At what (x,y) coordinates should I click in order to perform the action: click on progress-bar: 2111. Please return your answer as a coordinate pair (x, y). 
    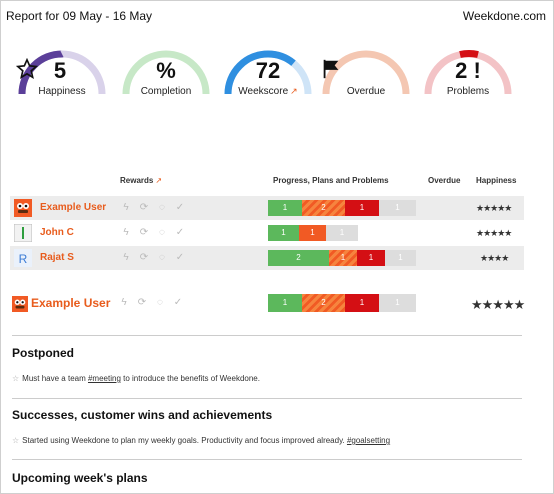
    Looking at the image, I should click on (342, 258).